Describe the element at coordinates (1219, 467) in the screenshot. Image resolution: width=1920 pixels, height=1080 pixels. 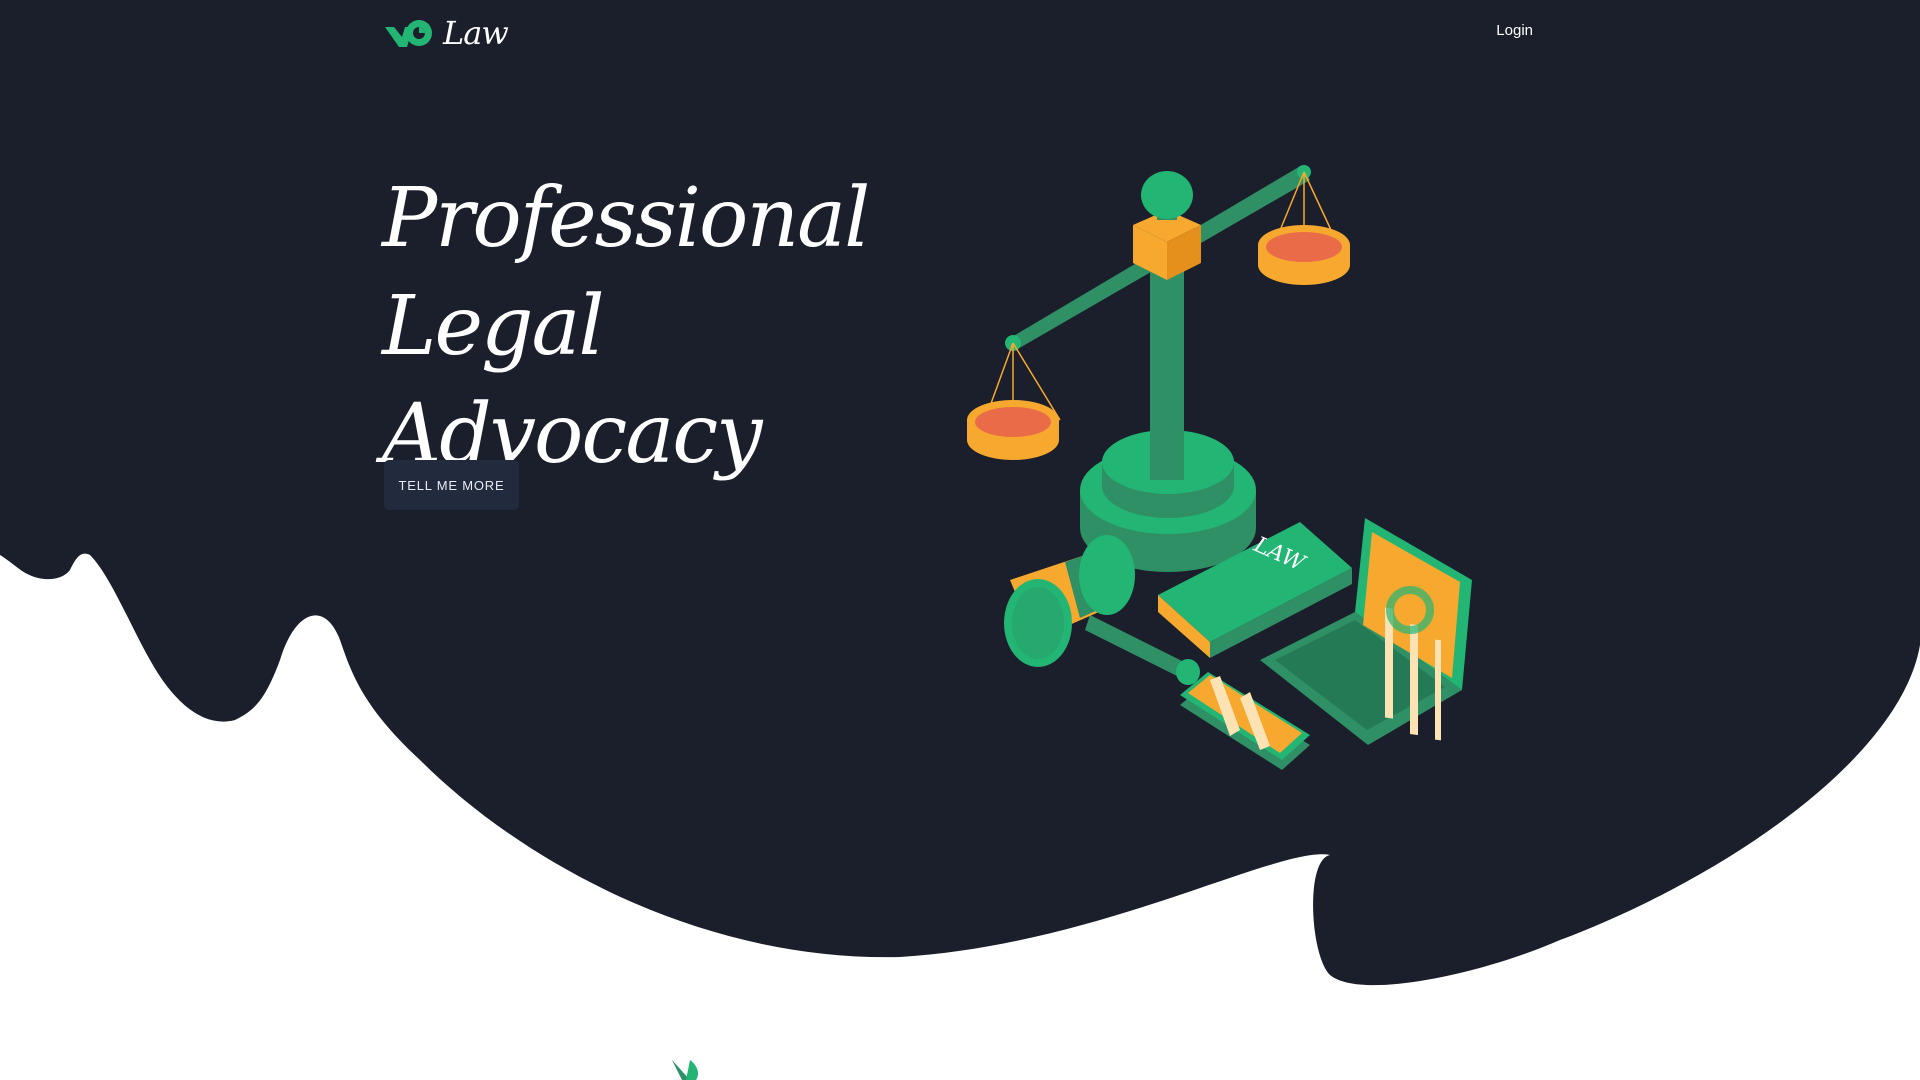
I see `law-scales-illustration: LAW` at that location.